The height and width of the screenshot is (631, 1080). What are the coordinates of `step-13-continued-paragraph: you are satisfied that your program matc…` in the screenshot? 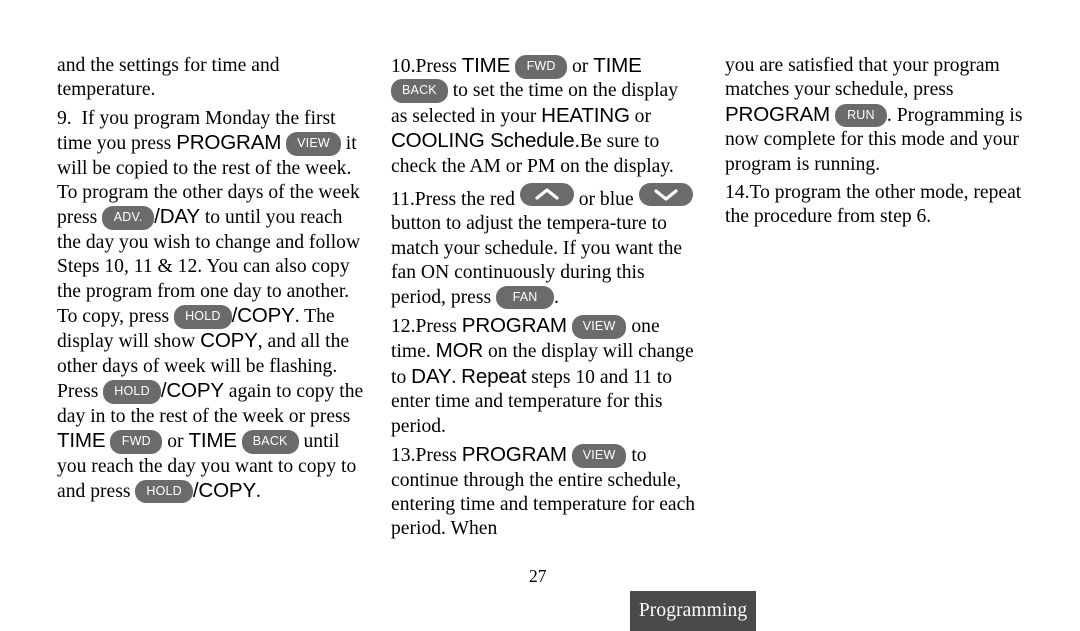 It's located at (875, 115).